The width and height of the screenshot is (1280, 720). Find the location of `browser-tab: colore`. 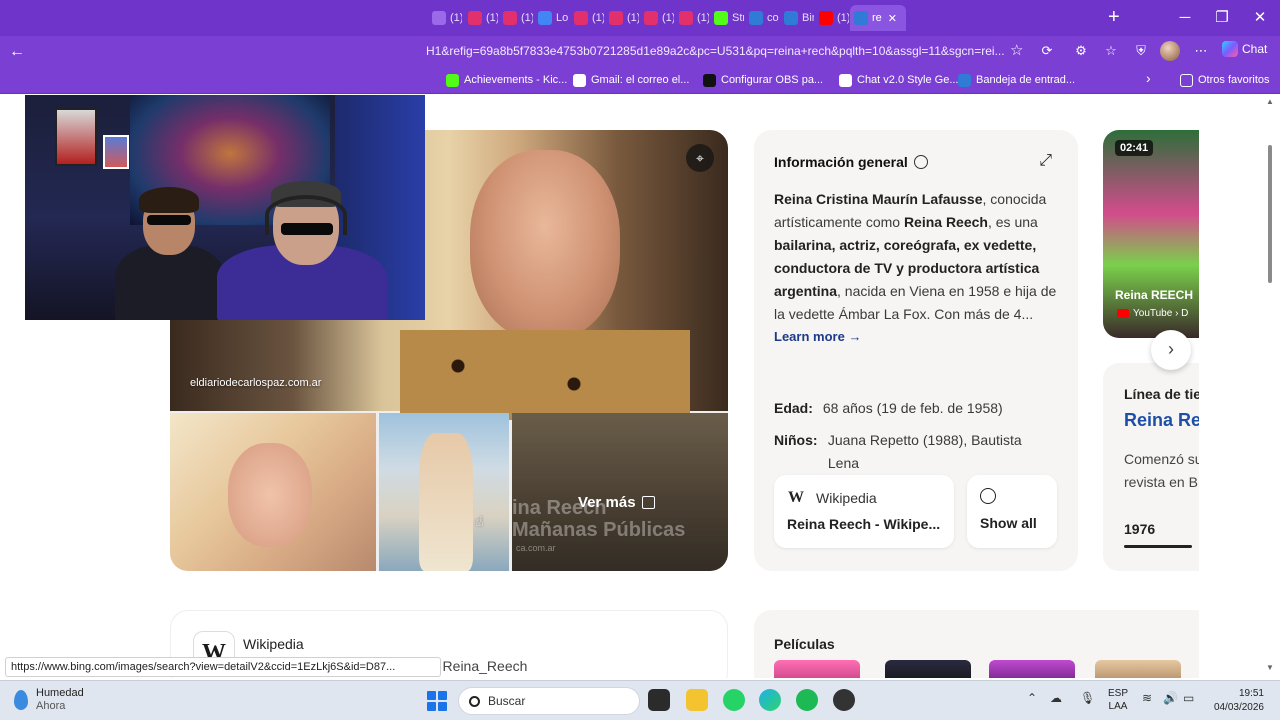

browser-tab: colore is located at coordinates (762, 18).